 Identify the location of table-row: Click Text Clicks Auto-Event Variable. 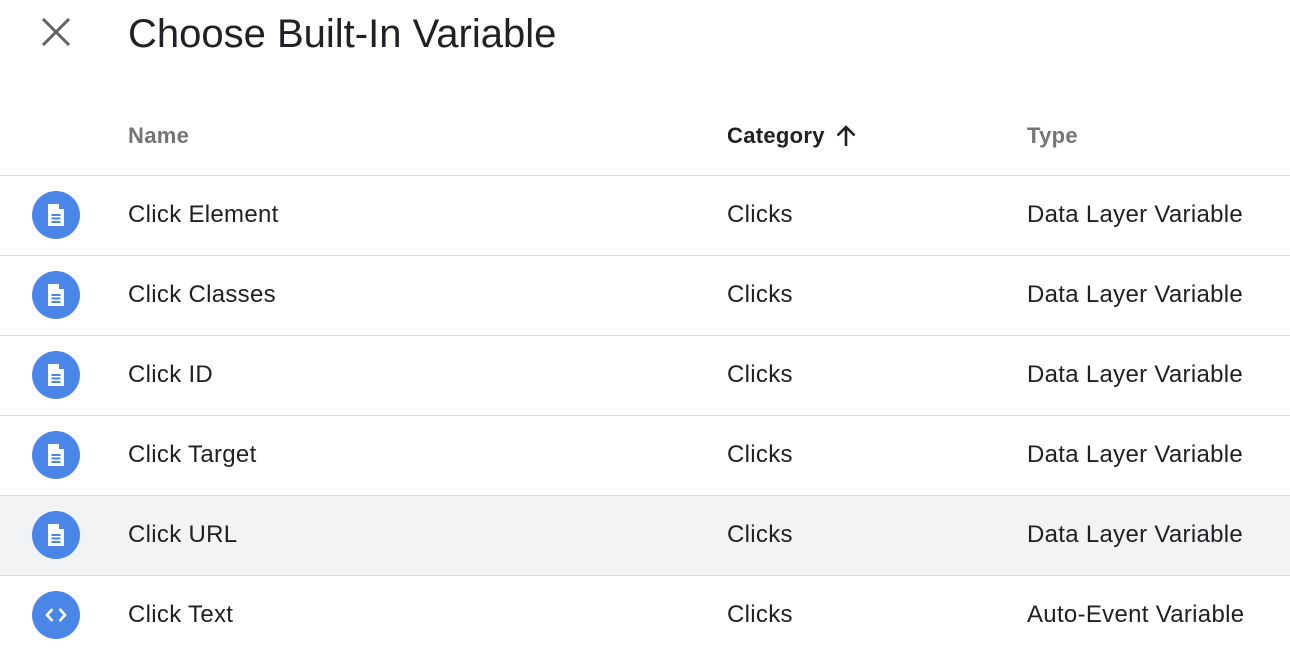
(645, 615).